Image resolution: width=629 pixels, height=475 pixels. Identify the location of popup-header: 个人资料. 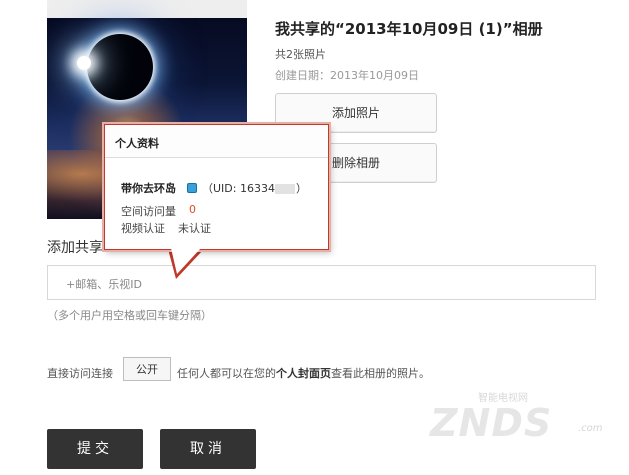
(216, 141).